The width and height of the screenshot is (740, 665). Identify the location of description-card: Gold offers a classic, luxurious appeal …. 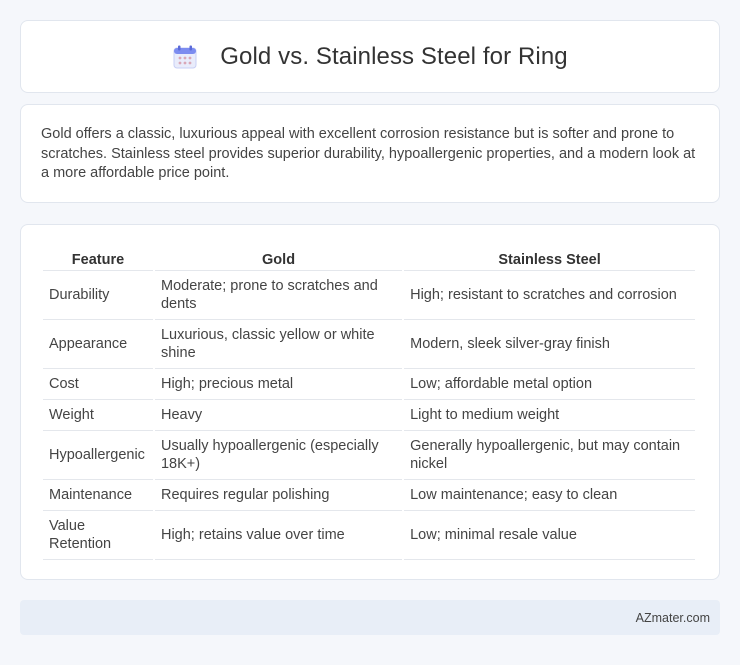
(370, 153).